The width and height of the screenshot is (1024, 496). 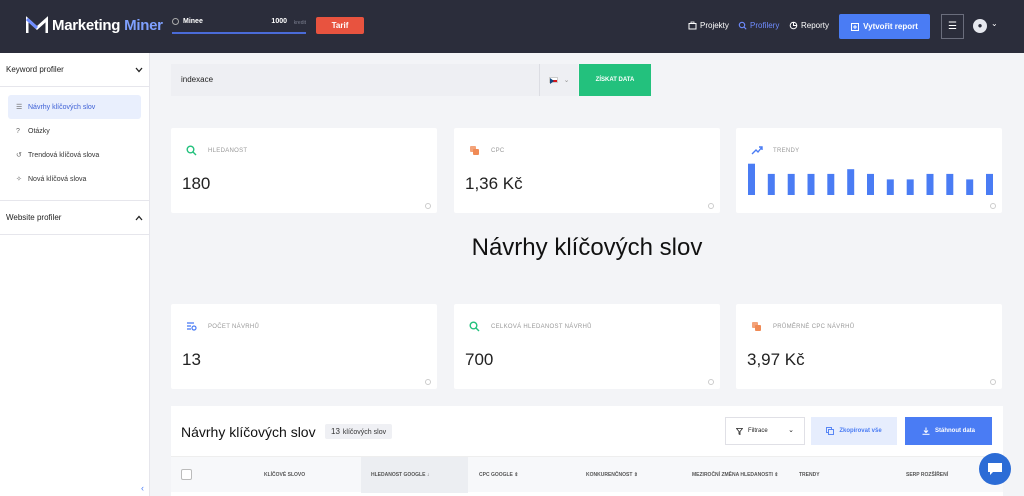 I want to click on logo-word-marketing: Marketing, so click(x=86, y=25).